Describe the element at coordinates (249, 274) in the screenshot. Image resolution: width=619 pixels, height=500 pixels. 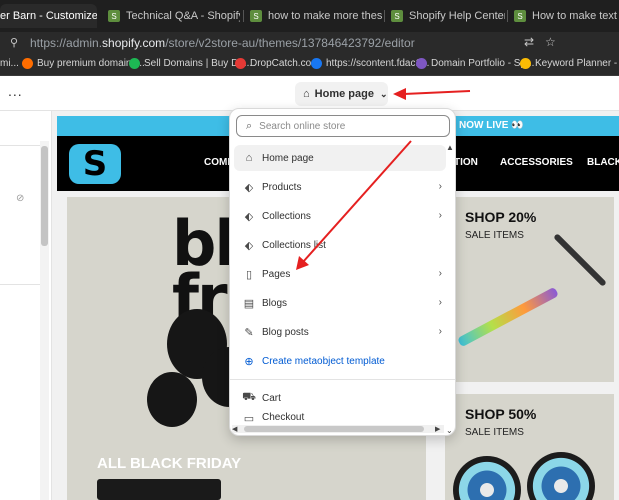
I see `page-icon: ▯` at that location.